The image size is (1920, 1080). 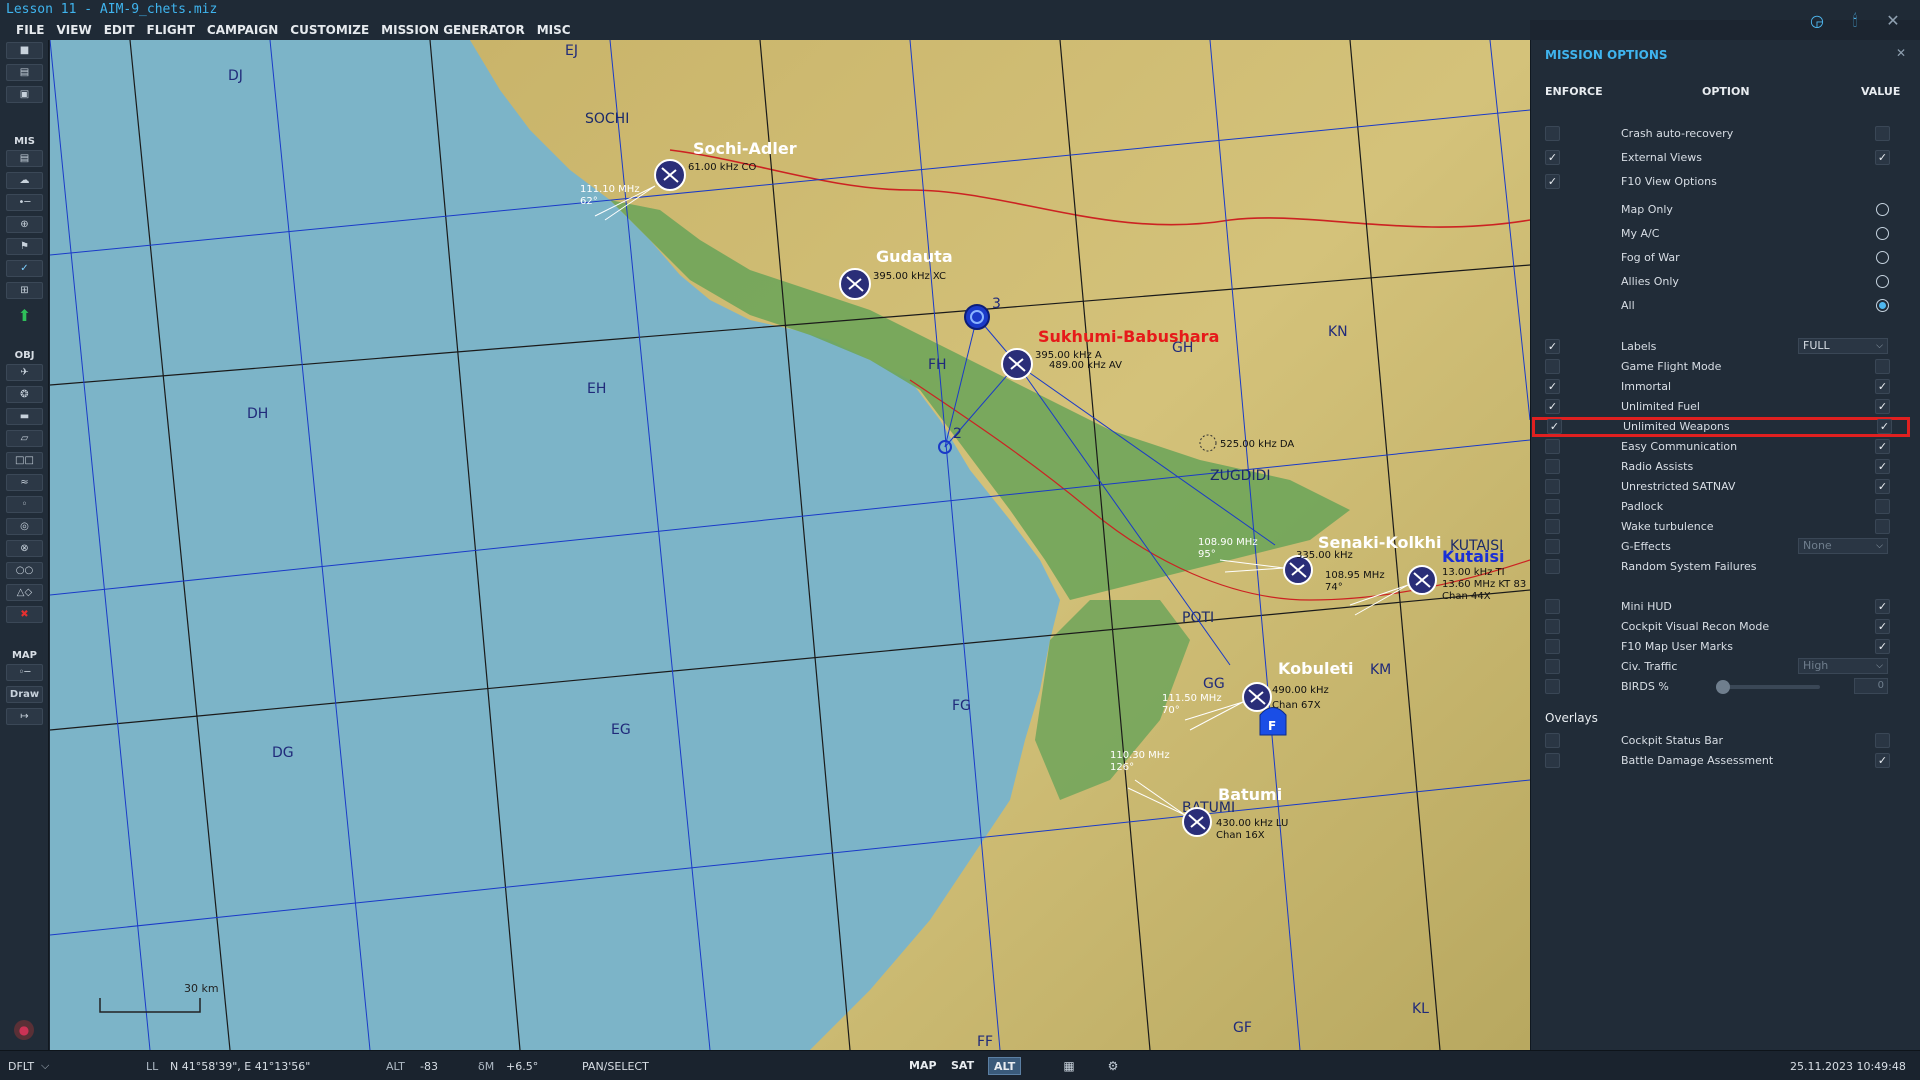 I want to click on menu-misc: MISC, so click(x=554, y=30).